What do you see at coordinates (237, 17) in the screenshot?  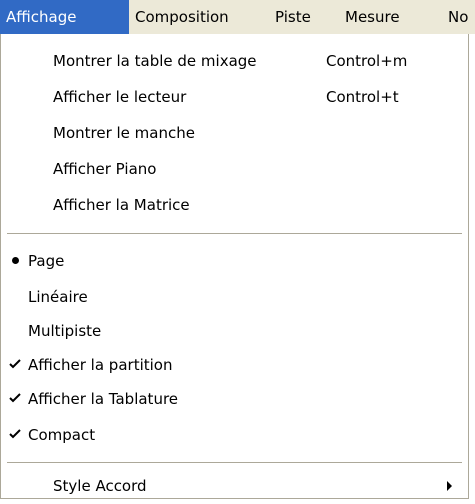 I see `menu-bar: Affichage Composition Piste Mesure No` at bounding box center [237, 17].